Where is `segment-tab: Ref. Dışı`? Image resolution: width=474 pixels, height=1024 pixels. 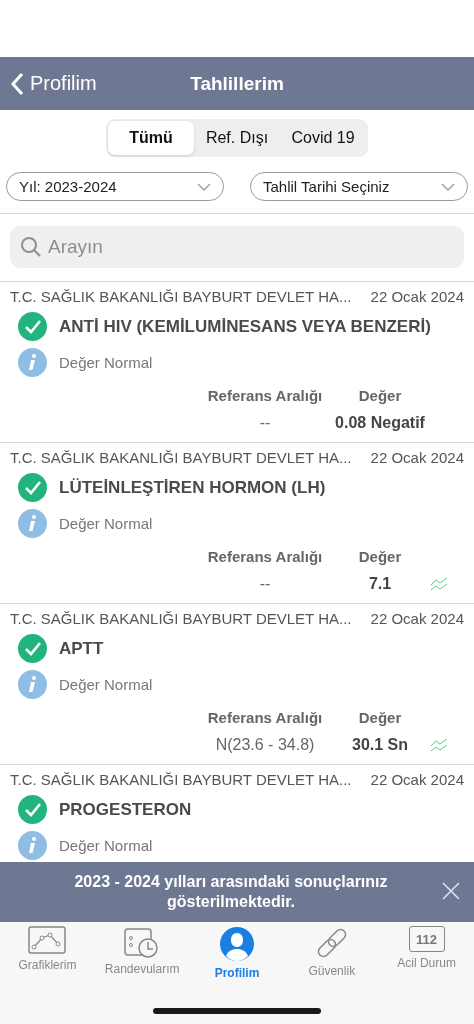 segment-tab: Ref. Dışı is located at coordinates (237, 138).